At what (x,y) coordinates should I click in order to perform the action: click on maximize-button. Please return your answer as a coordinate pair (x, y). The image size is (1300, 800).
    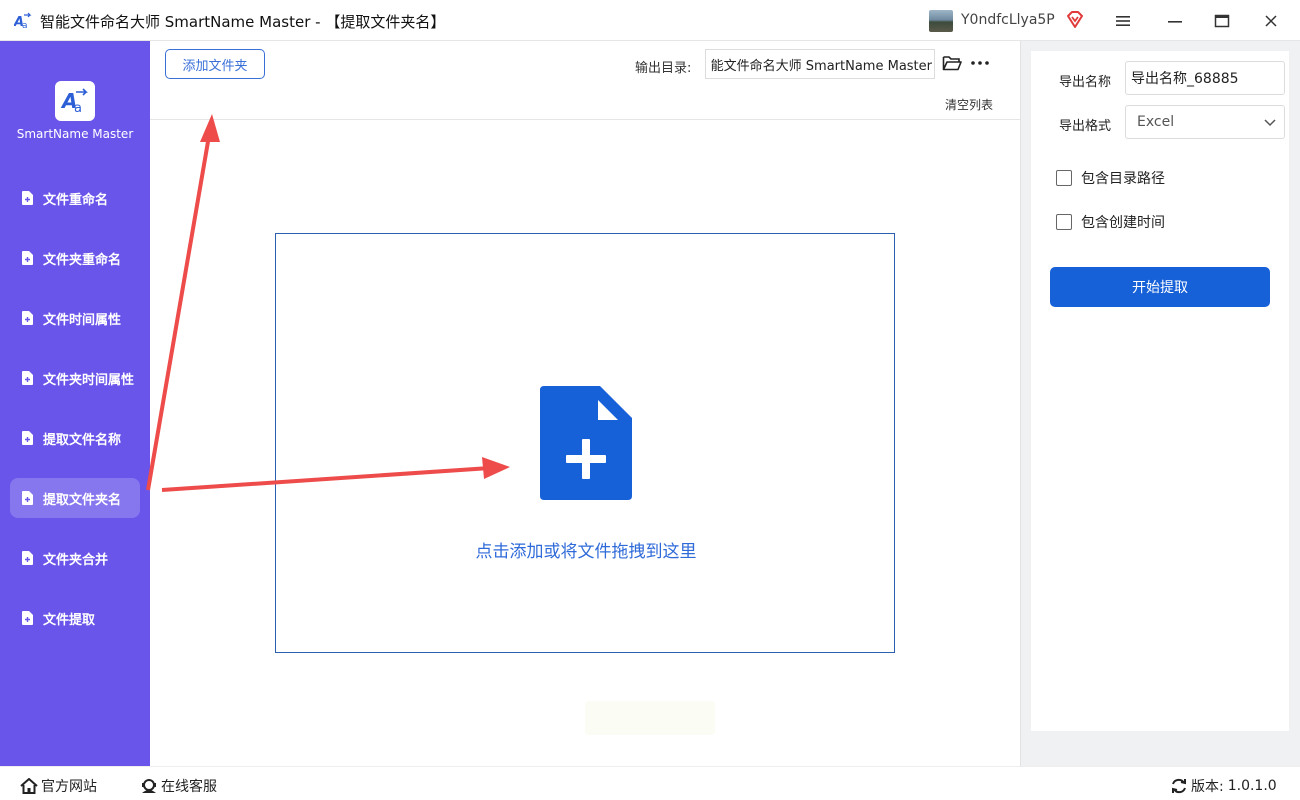
    Looking at the image, I should click on (1222, 21).